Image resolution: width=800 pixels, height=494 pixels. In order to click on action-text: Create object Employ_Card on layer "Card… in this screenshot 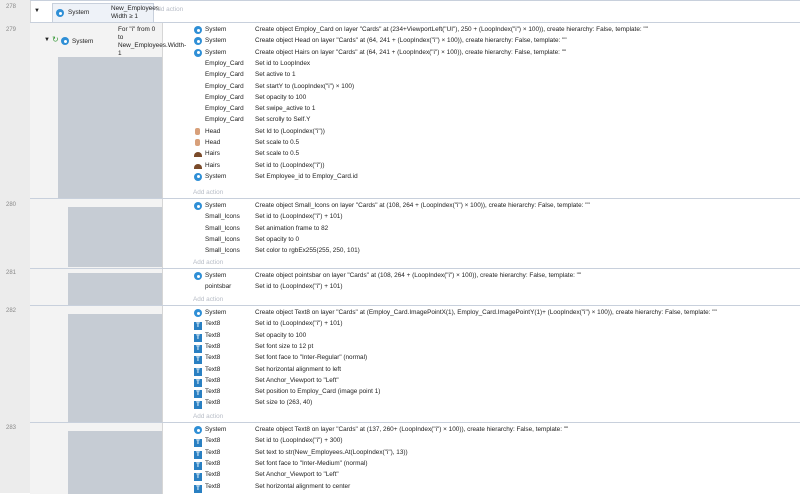, I will do `click(451, 29)`.